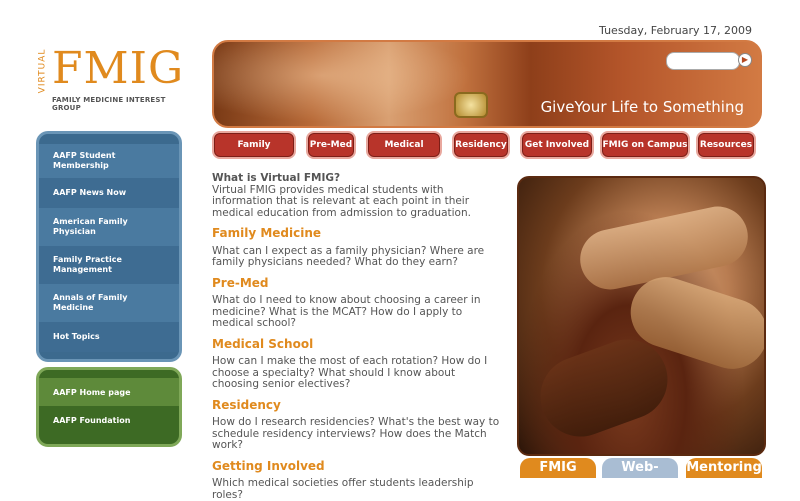  Describe the element at coordinates (358, 344) in the screenshot. I see `section-heading-medical-school: Medical School` at that location.